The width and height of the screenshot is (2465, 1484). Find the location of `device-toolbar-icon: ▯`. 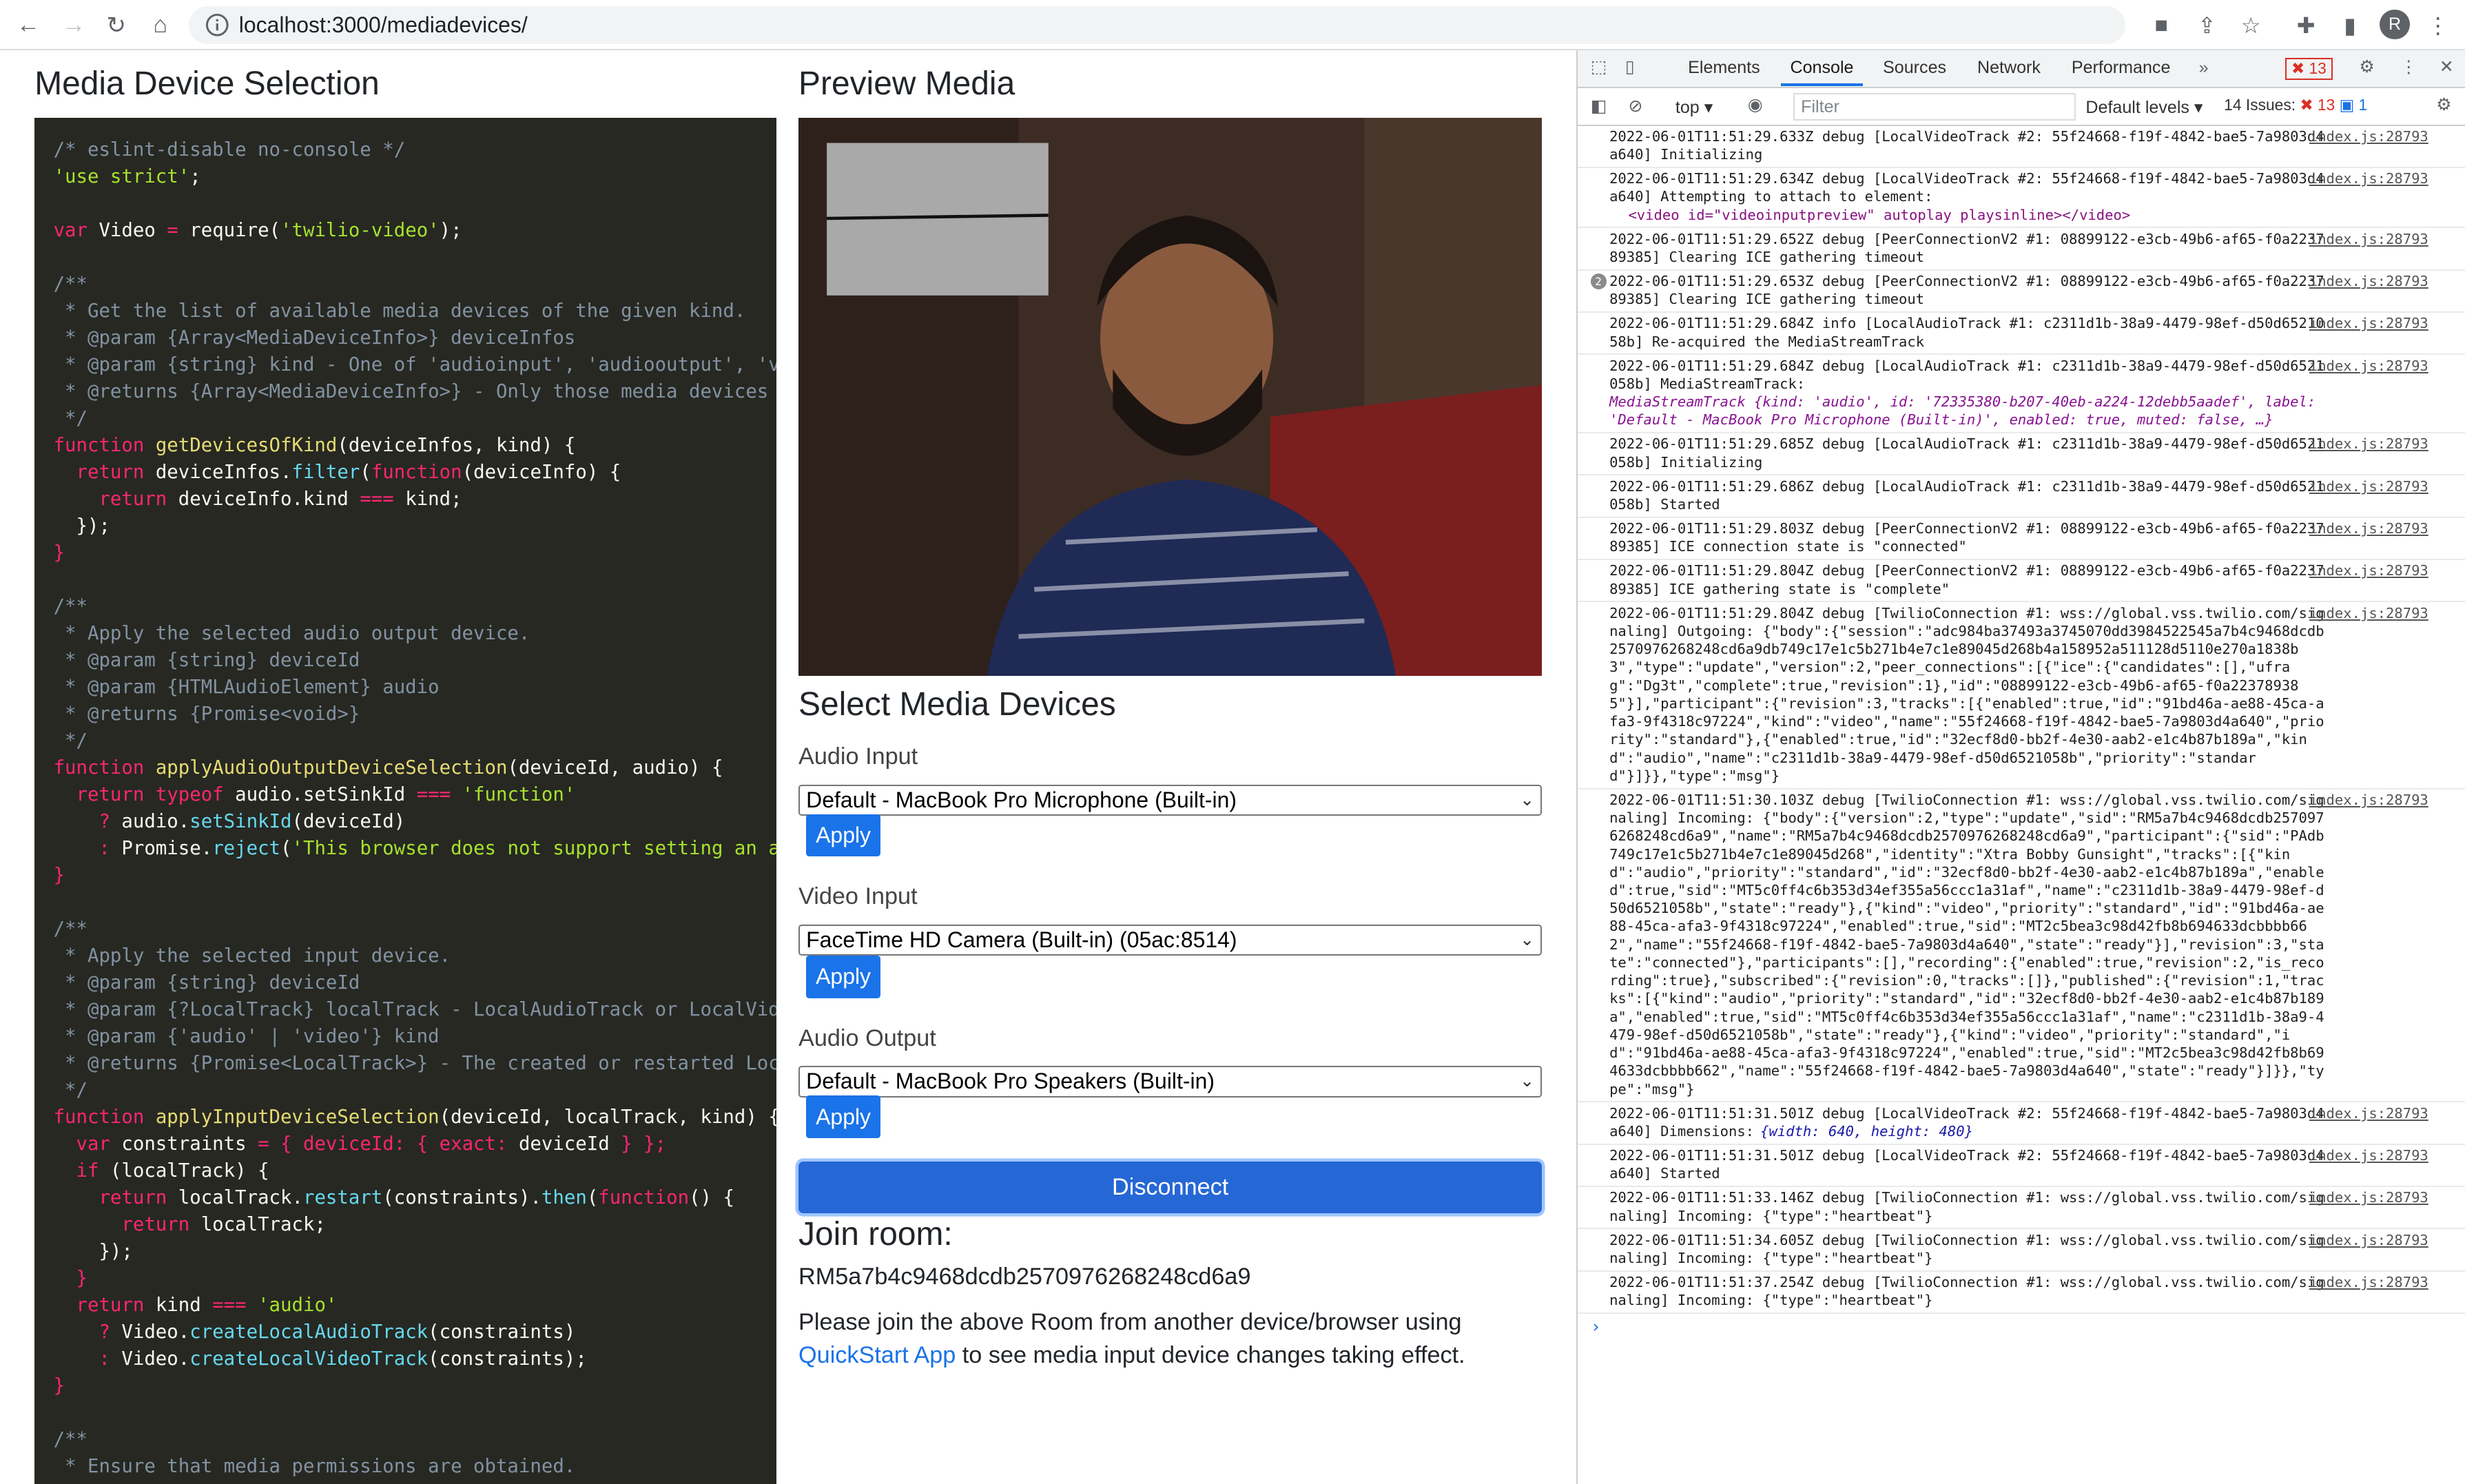

device-toolbar-icon: ▯ is located at coordinates (1630, 66).